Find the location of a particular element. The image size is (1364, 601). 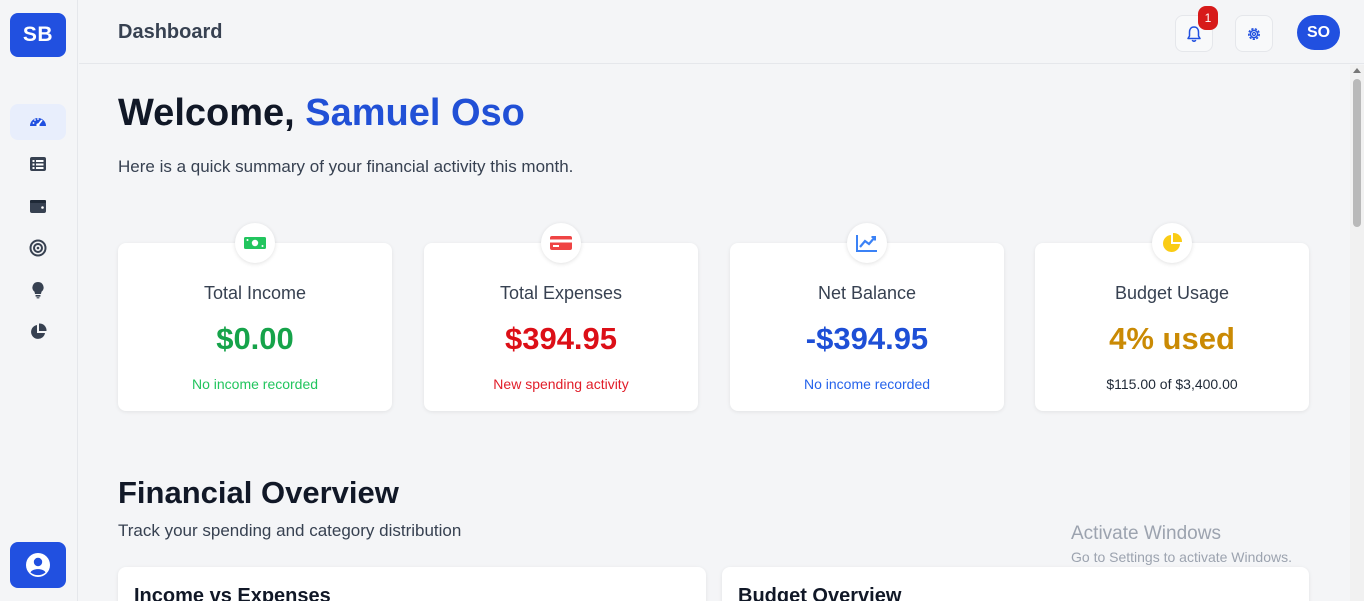

profile-button is located at coordinates (38, 565).